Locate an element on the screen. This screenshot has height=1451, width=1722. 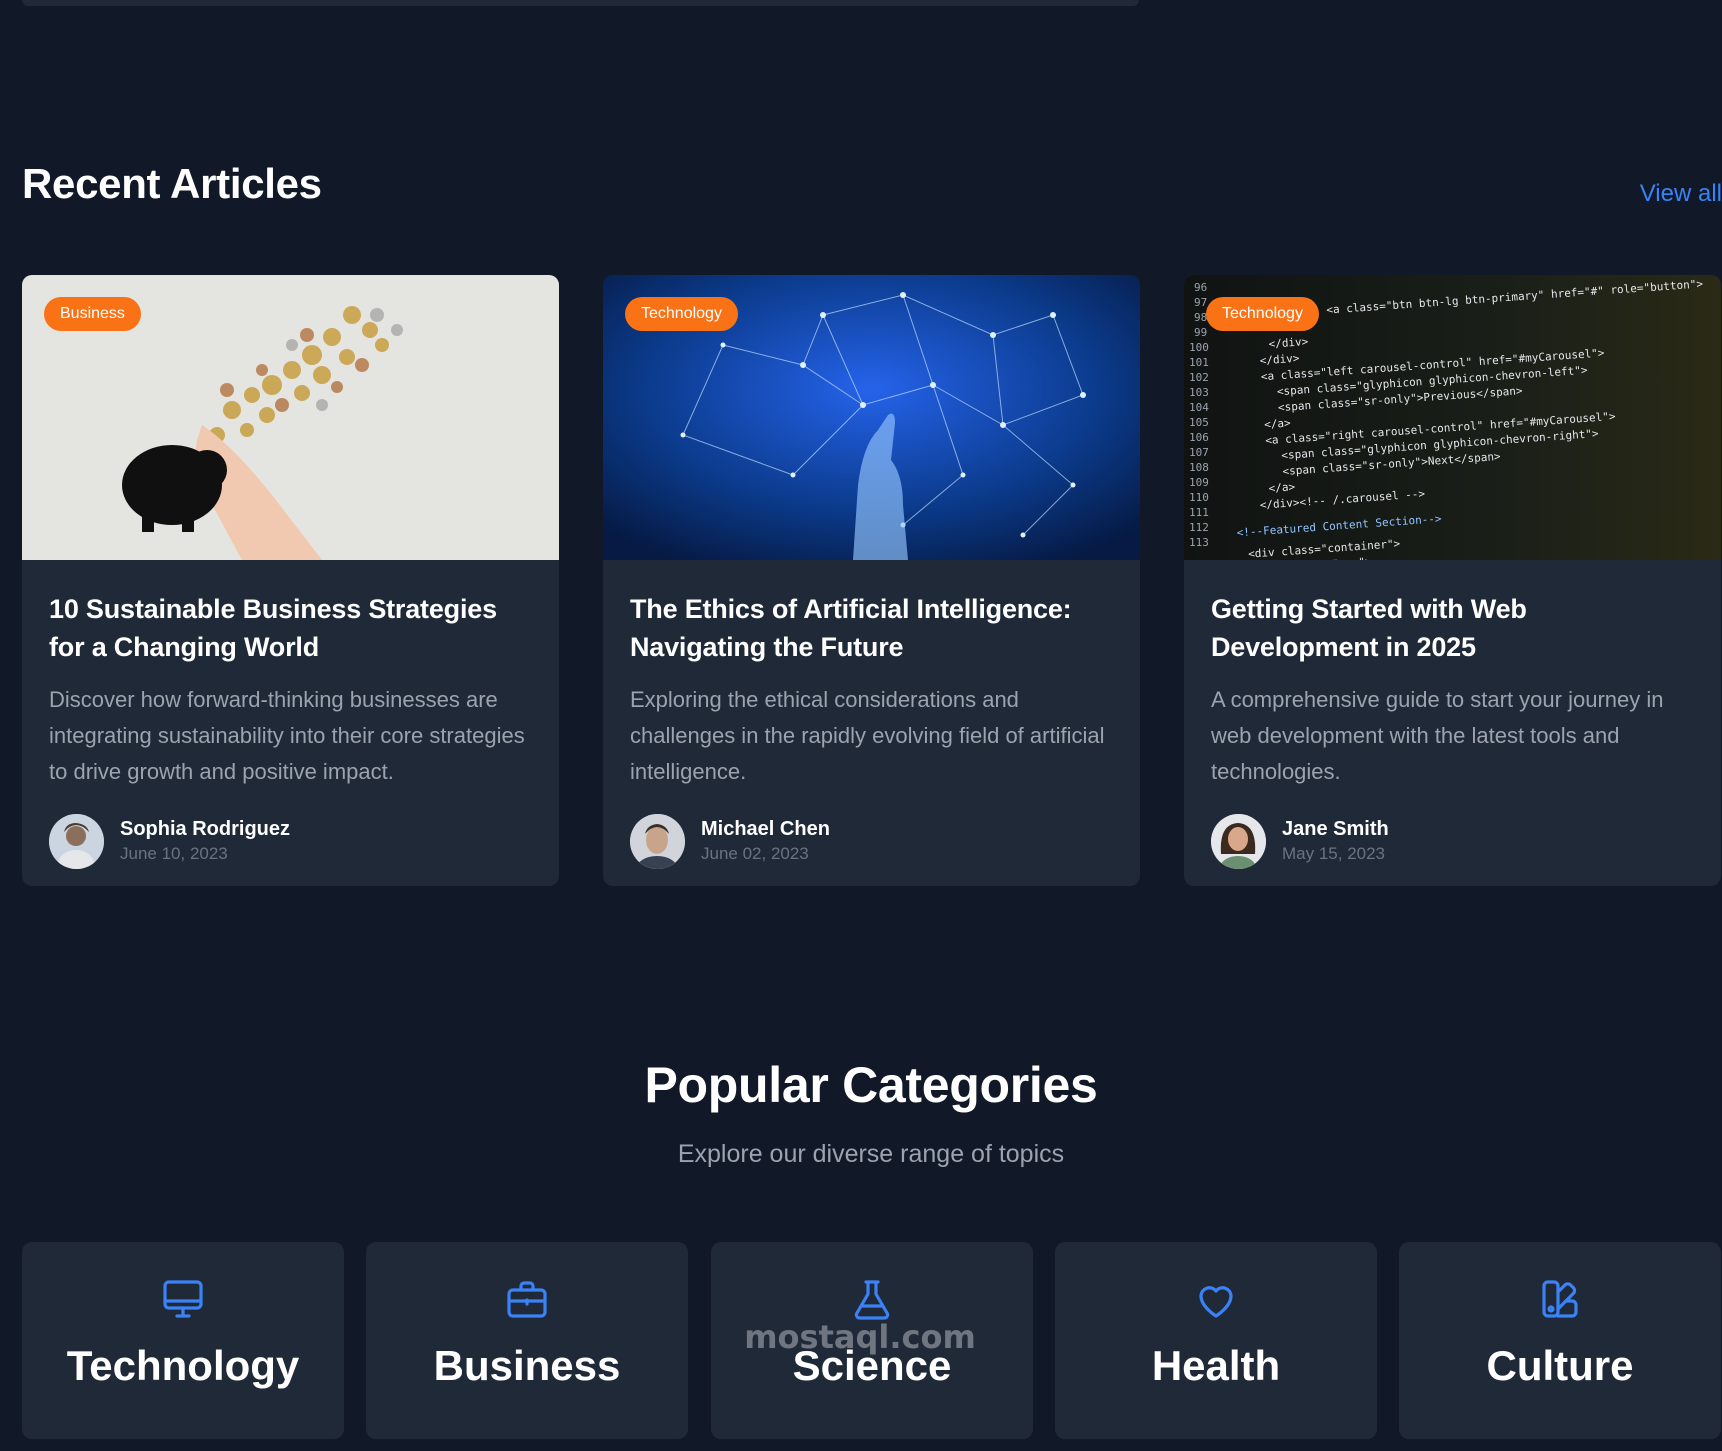
category-label: Health is located at coordinates (1216, 1365).